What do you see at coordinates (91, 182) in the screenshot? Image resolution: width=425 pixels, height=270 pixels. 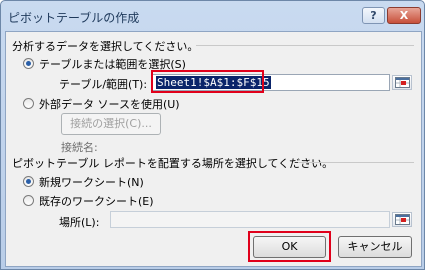 I see `option-new-worksheet-label: 新規ワークシート(N)` at bounding box center [91, 182].